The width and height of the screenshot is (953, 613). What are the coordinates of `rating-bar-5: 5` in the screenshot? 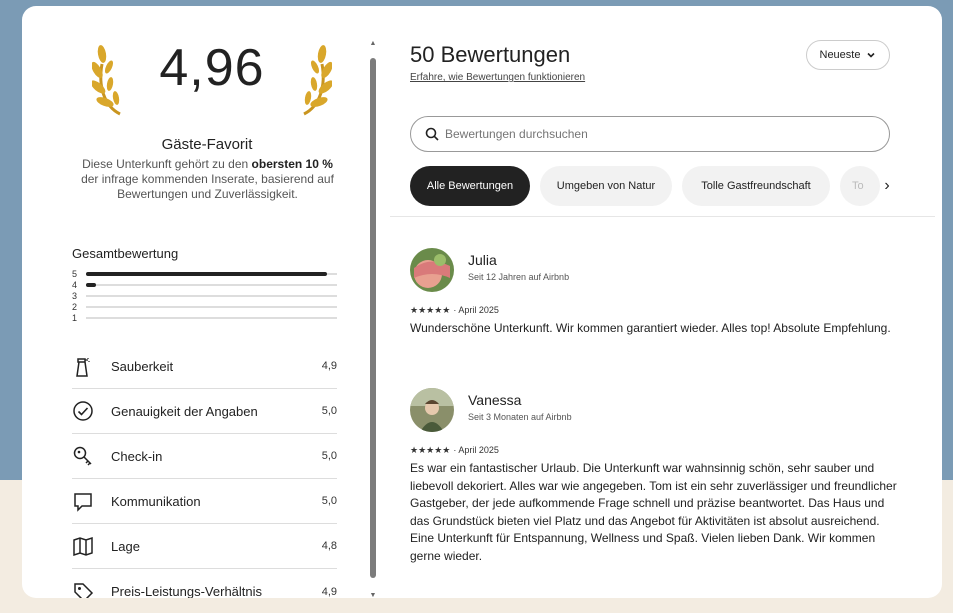 It's located at (204, 273).